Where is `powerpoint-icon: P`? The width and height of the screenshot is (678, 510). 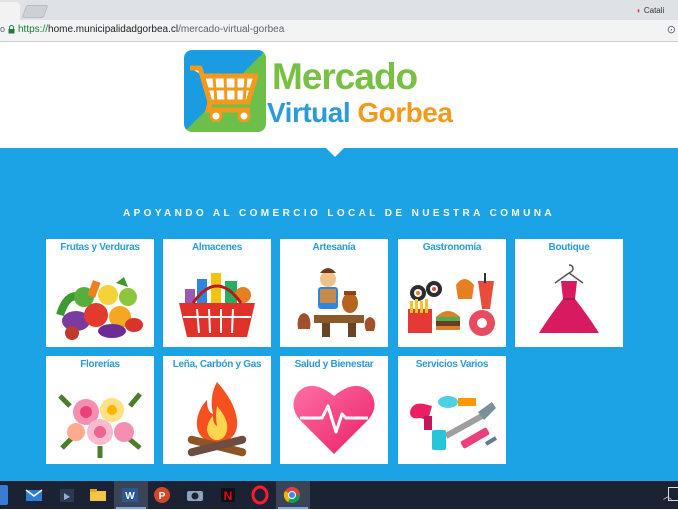 powerpoint-icon: P is located at coordinates (162, 495).